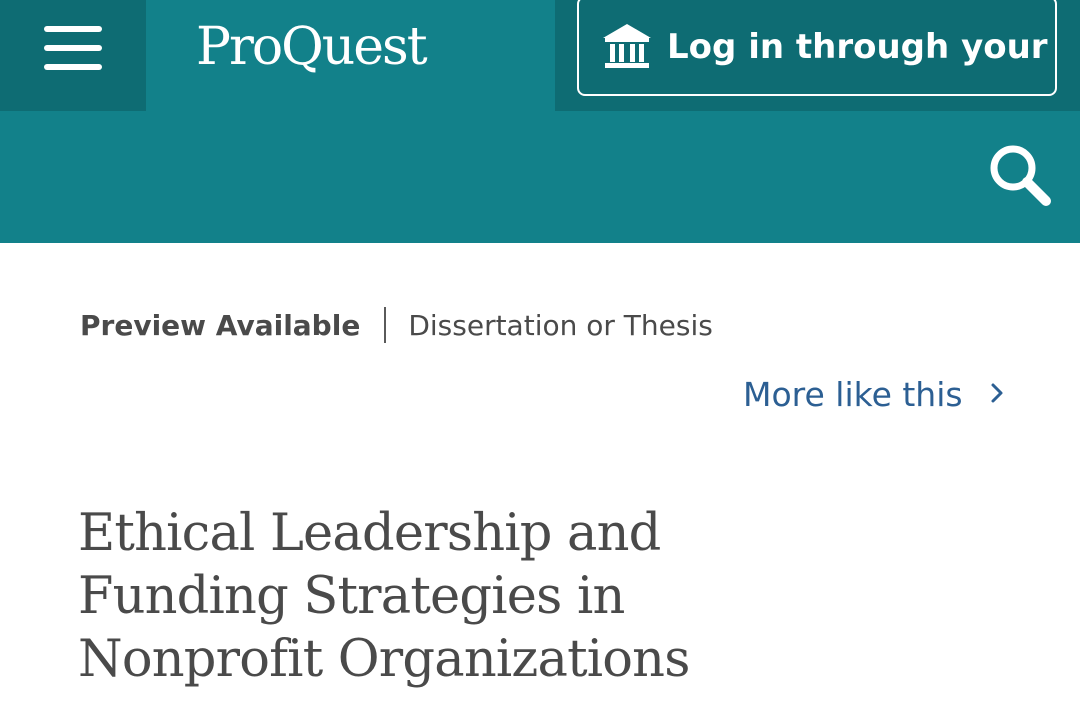 This screenshot has width=1080, height=712. Describe the element at coordinates (73, 48) in the screenshot. I see `hamburger-menu-icon` at that location.